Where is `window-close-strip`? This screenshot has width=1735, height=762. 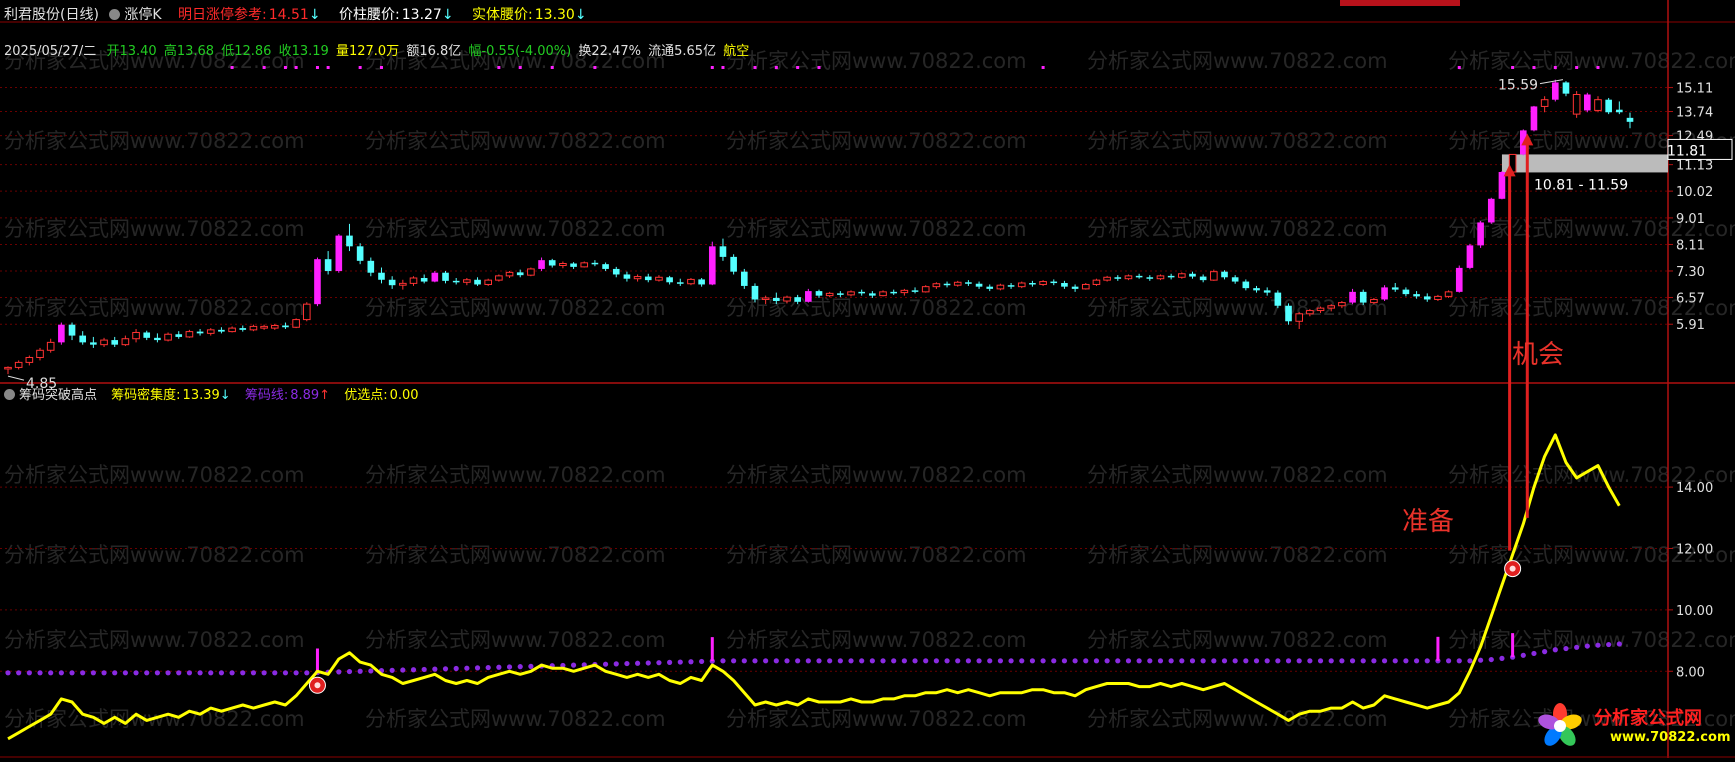
window-close-strip is located at coordinates (1400, 3).